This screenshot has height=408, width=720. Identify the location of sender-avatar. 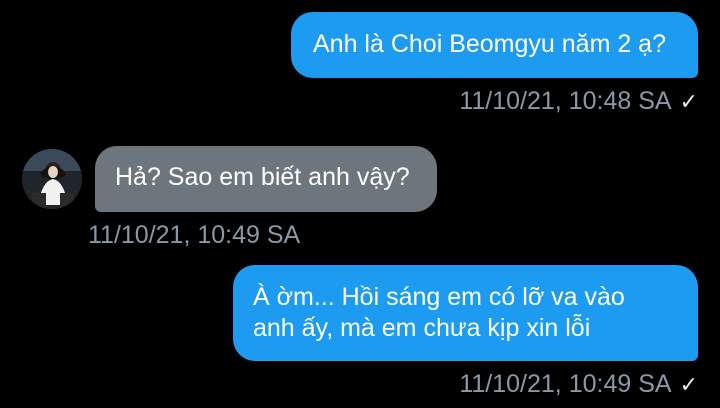
(52, 179).